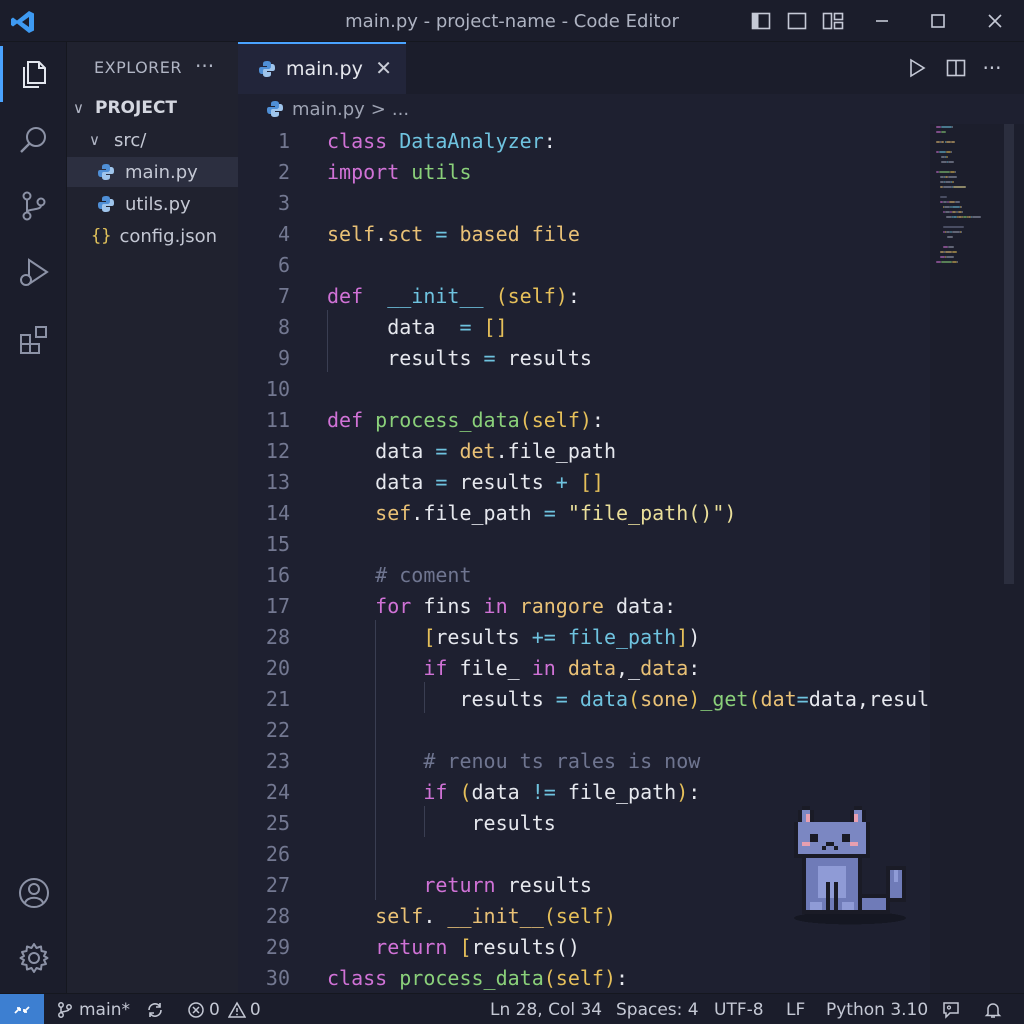 This screenshot has width=1024, height=1024. Describe the element at coordinates (531, 513) in the screenshot. I see `line-code: sef.file_path = "file_path()")` at that location.